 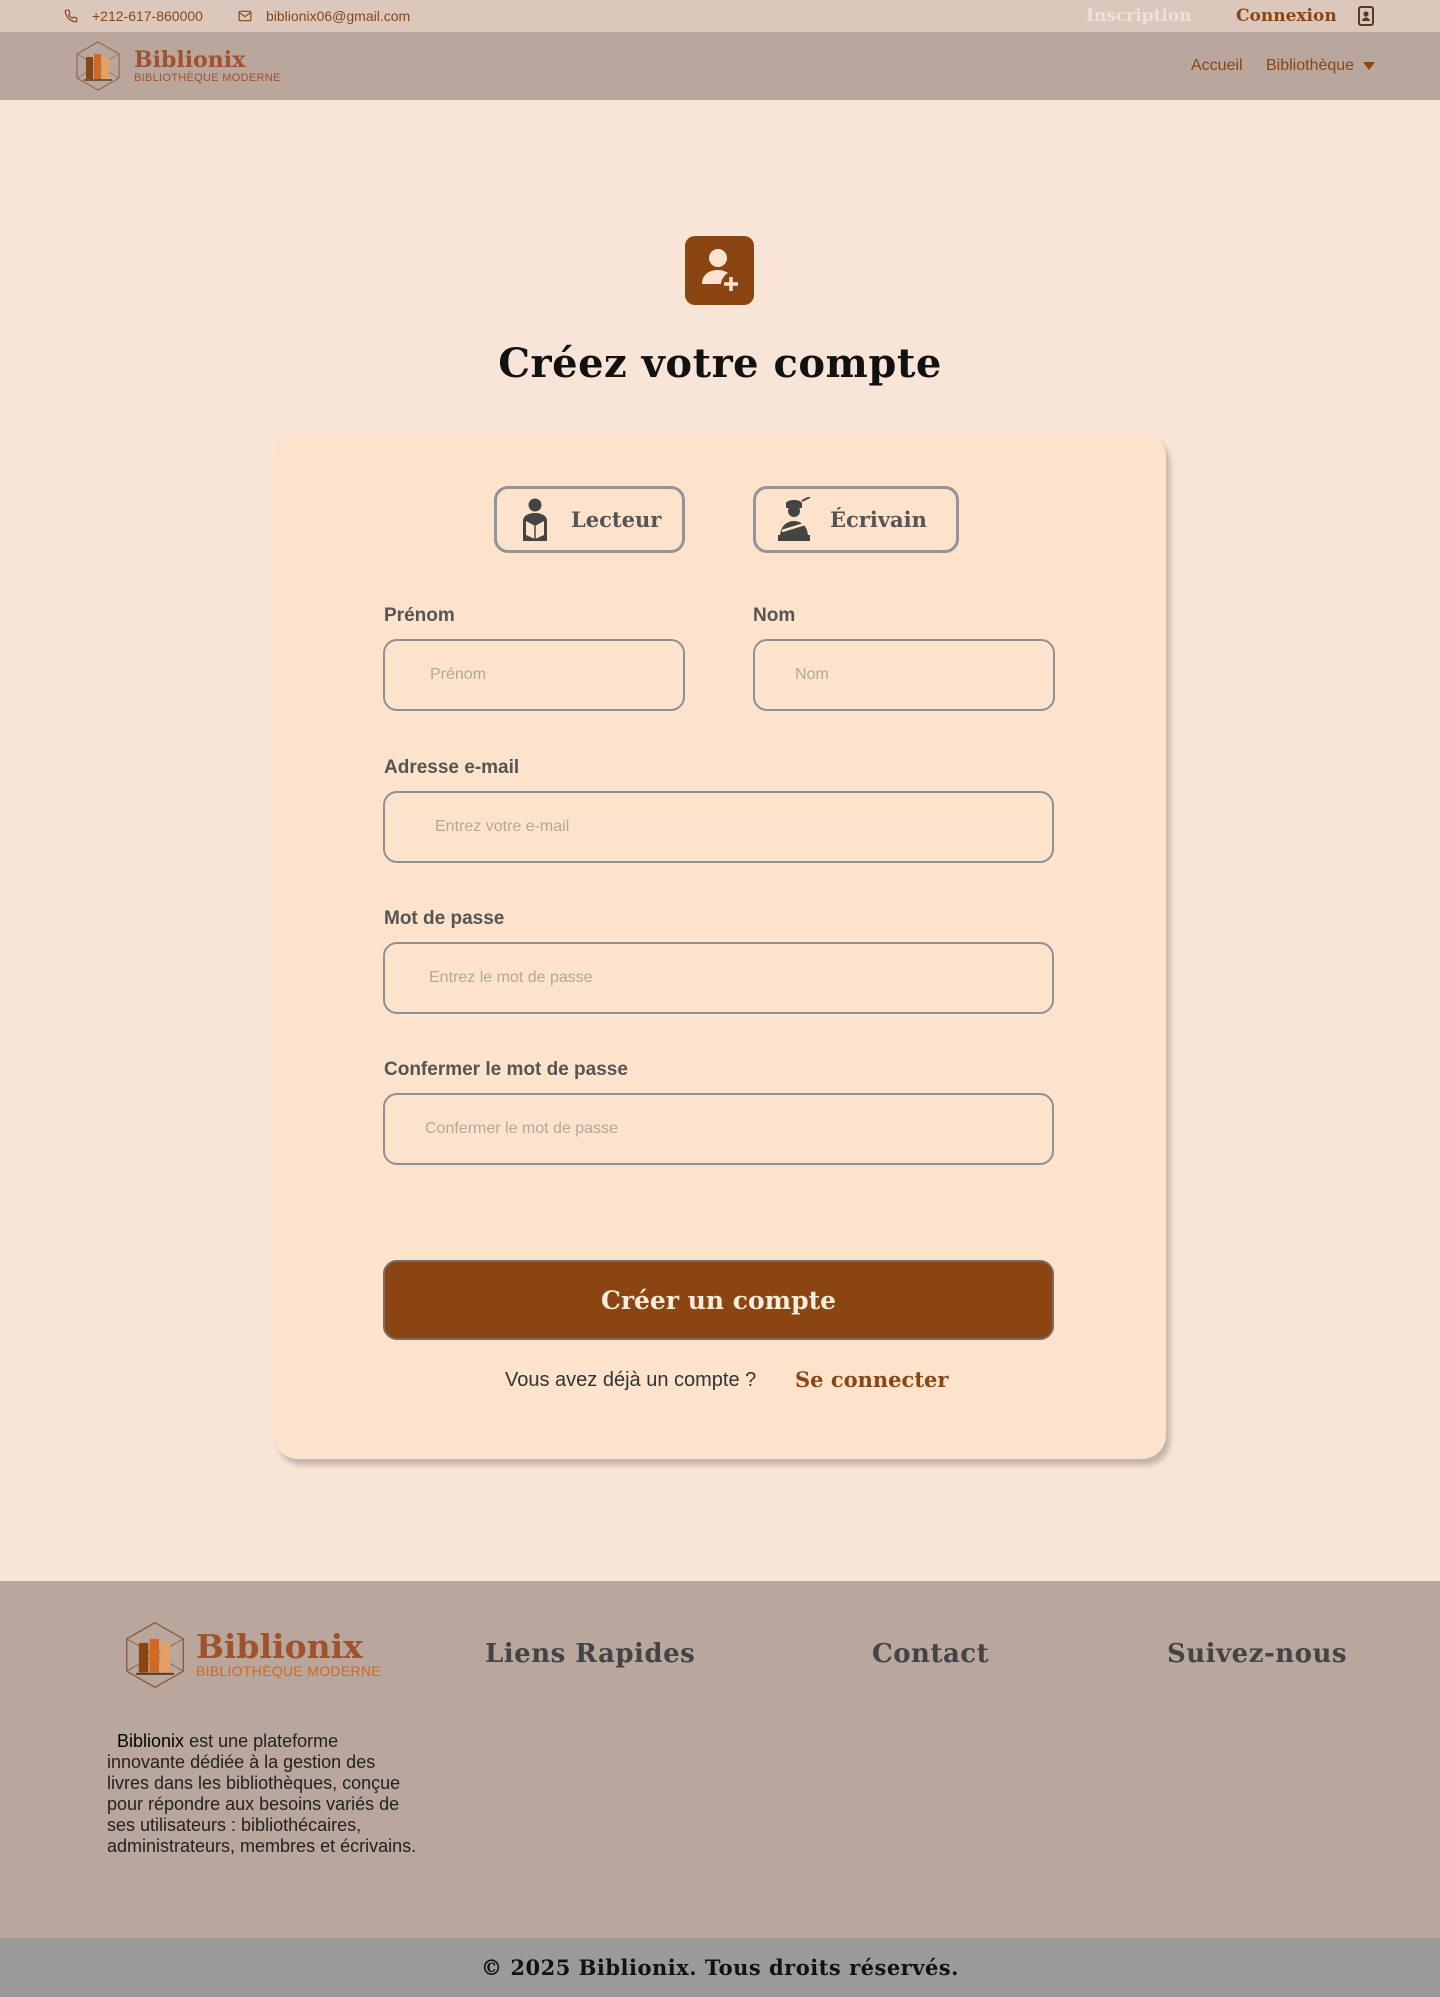 What do you see at coordinates (590, 1654) in the screenshot?
I see `footer-quick-links-heading: Liens Rapides` at bounding box center [590, 1654].